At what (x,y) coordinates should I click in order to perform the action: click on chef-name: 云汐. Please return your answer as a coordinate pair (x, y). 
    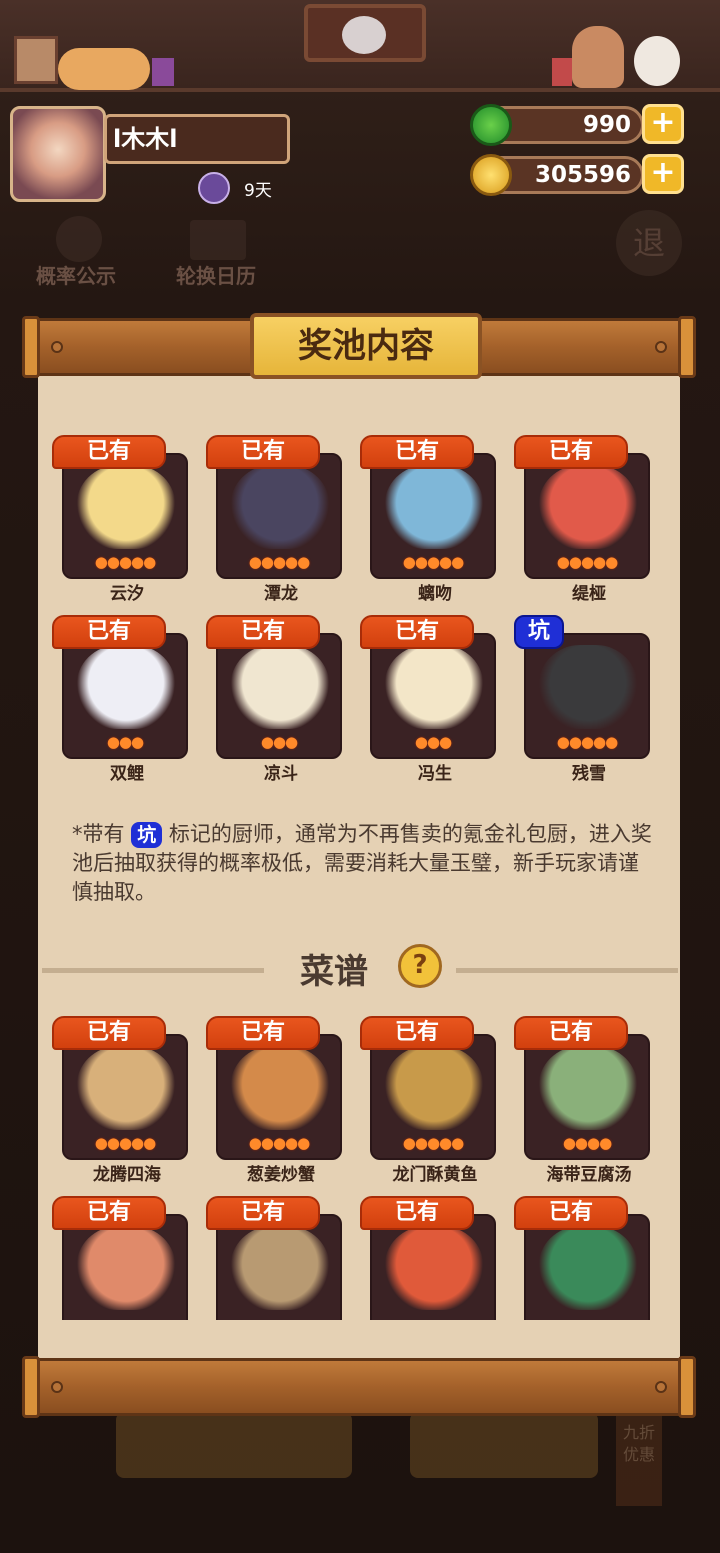
    Looking at the image, I should click on (127, 594).